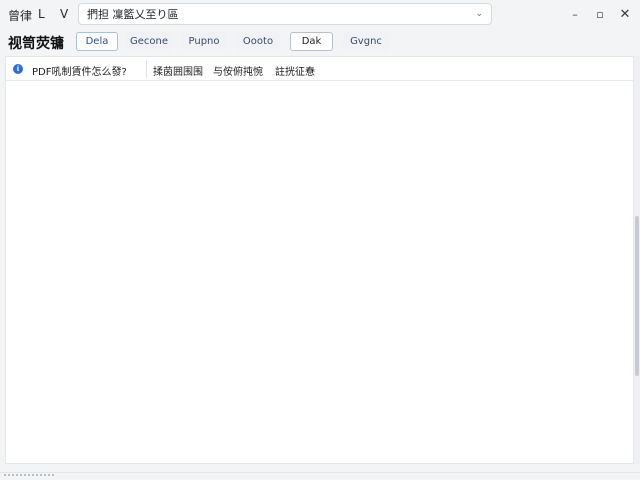 The width and height of the screenshot is (640, 480). What do you see at coordinates (258, 41) in the screenshot?
I see `filter-chip-3: Oooto` at bounding box center [258, 41].